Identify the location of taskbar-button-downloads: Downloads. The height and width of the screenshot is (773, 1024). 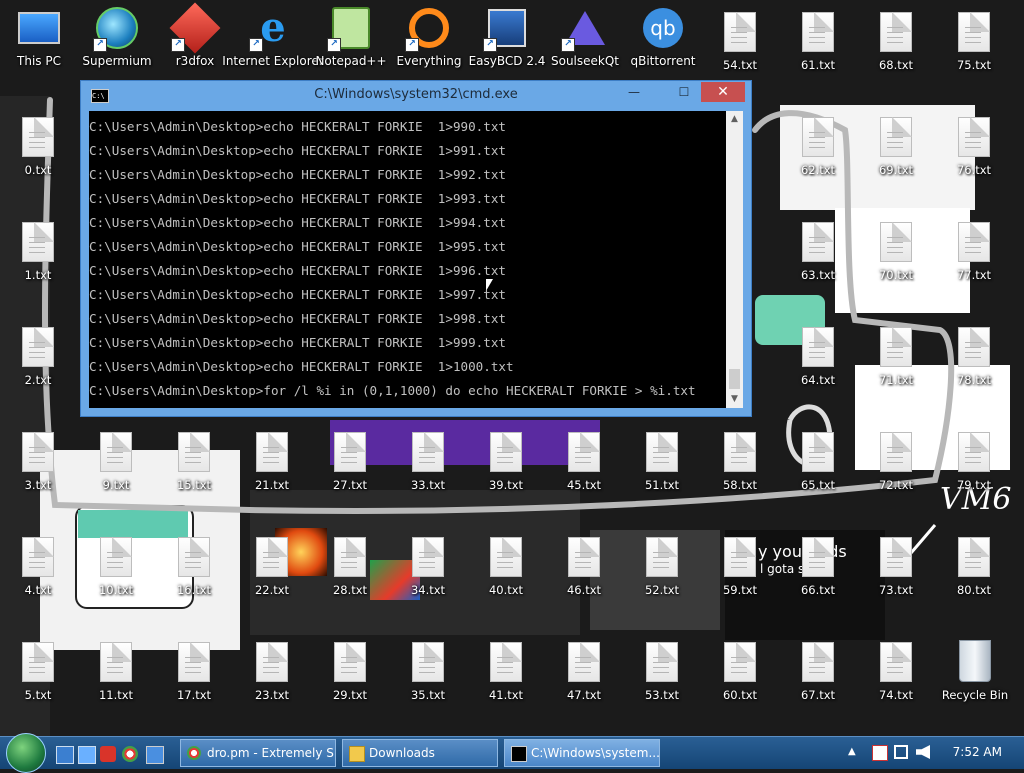
(420, 753).